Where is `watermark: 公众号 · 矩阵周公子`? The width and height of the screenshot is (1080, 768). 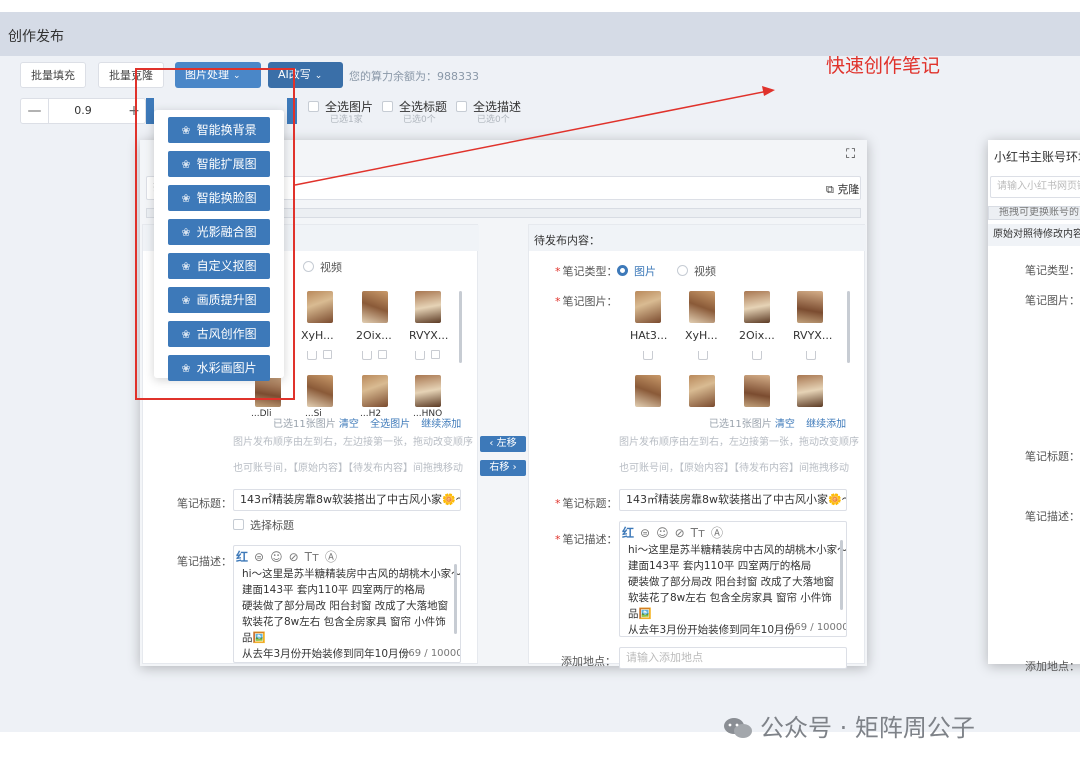
watermark: 公众号 · 矩阵周公子 is located at coordinates (848, 725).